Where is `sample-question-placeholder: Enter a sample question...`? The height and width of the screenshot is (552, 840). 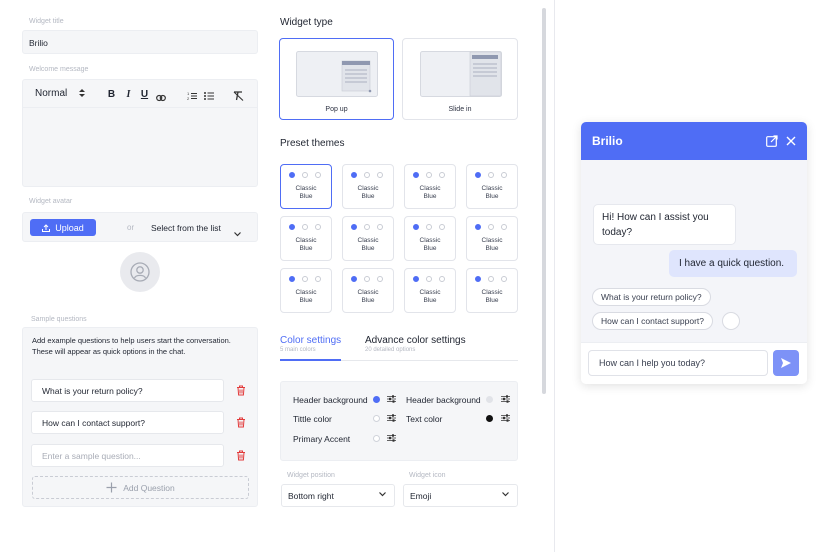 sample-question-placeholder: Enter a sample question... is located at coordinates (91, 455).